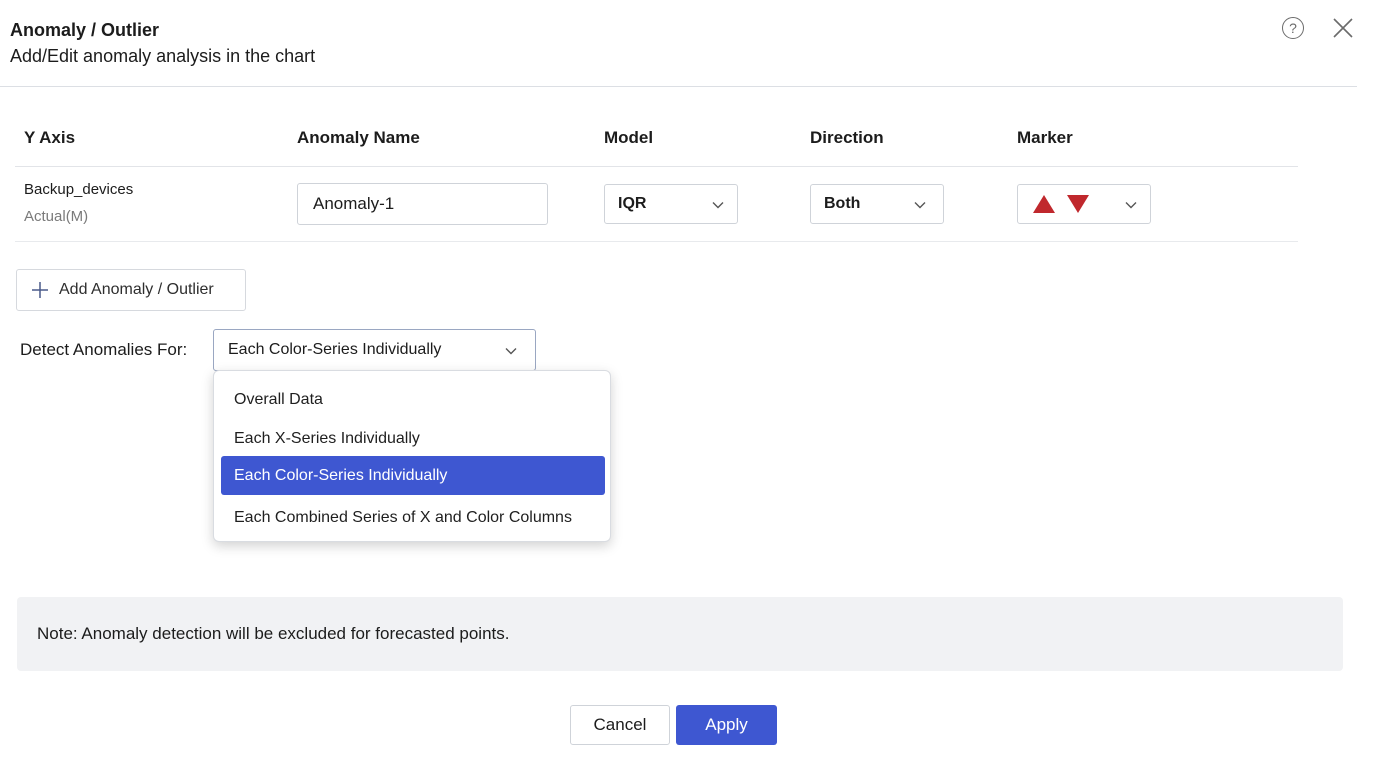 This screenshot has height=783, width=1387. What do you see at coordinates (847, 137) in the screenshot?
I see `column-header-direction: Direction` at bounding box center [847, 137].